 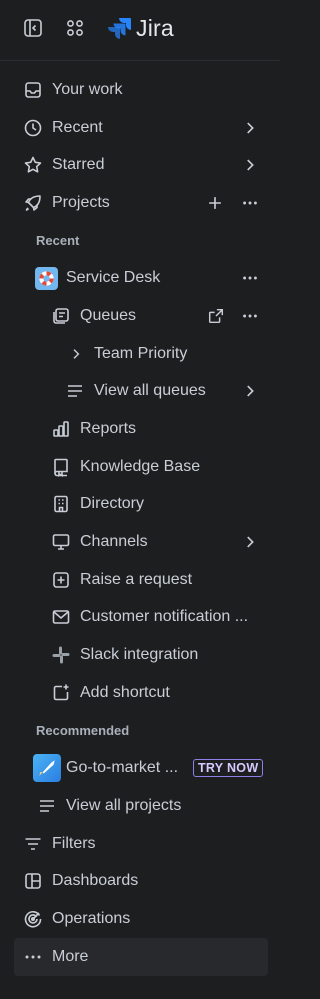 I want to click on filter-icon, so click(x=33, y=844).